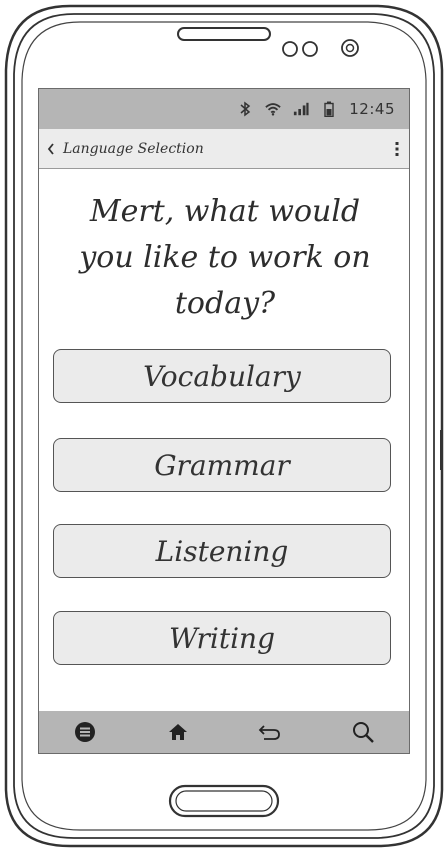  What do you see at coordinates (51, 149) in the screenshot?
I see `chevron-left-icon` at bounding box center [51, 149].